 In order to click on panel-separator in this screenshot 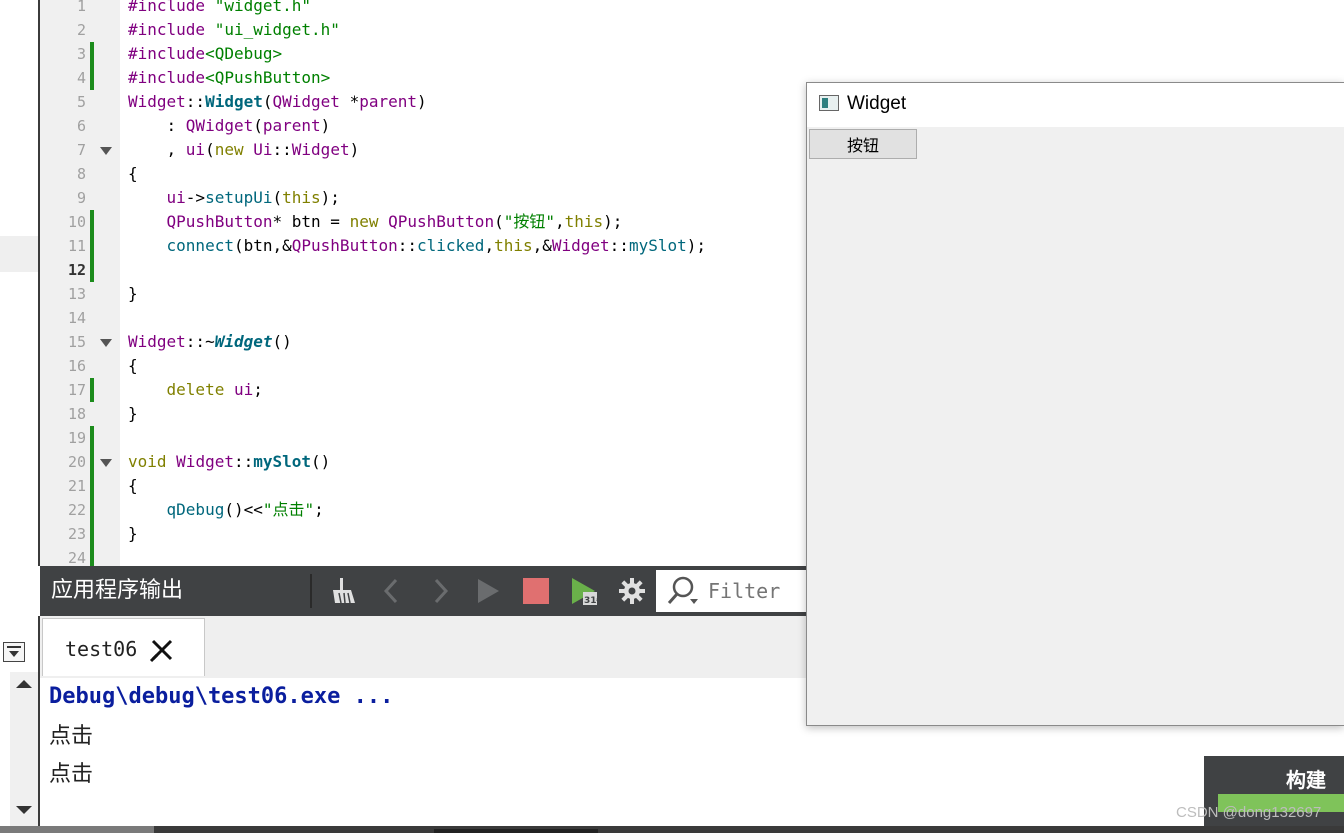, I will do `click(39, 721)`.